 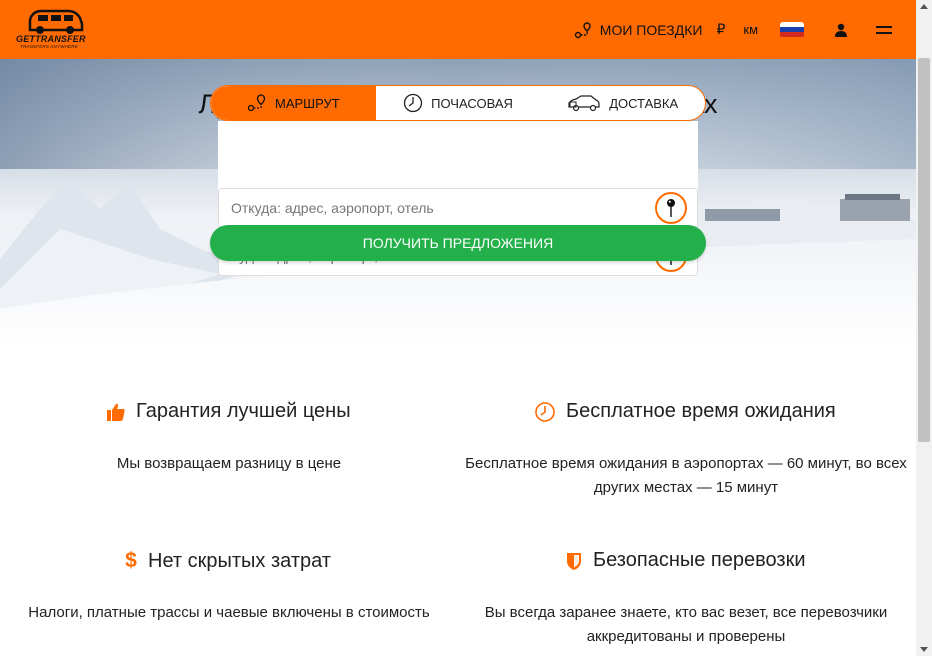 I want to click on tab-route-label: МАРШРУТ, so click(x=307, y=103).